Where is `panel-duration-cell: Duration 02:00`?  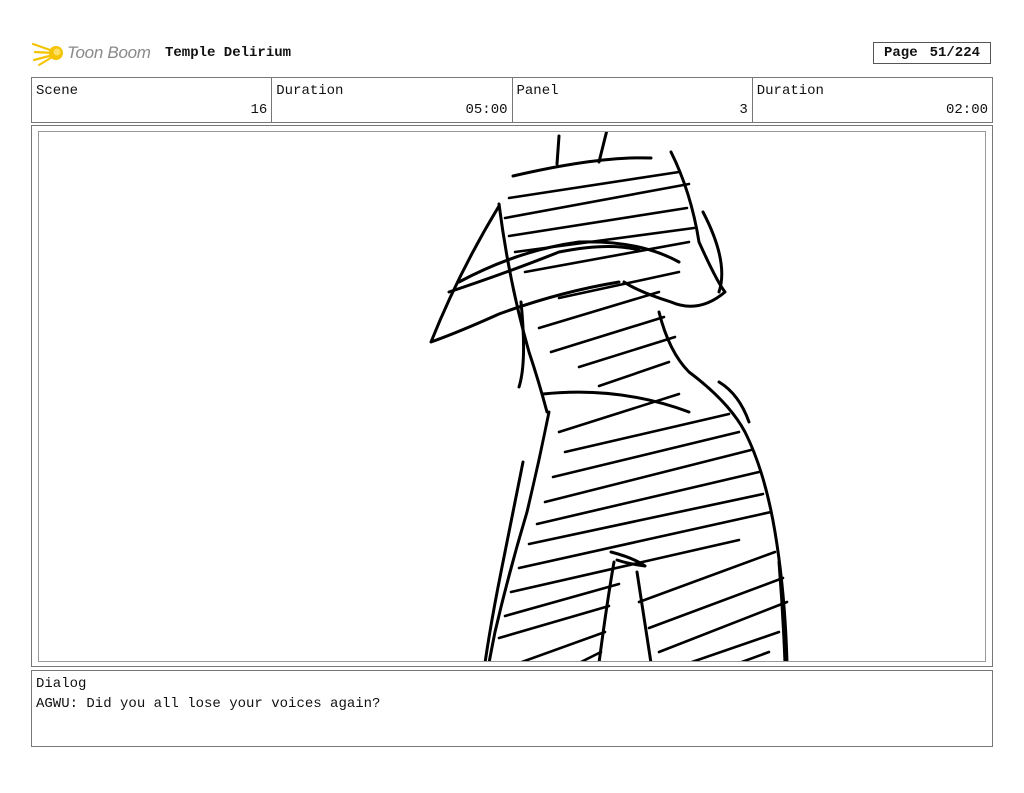 panel-duration-cell: Duration 02:00 is located at coordinates (872, 100).